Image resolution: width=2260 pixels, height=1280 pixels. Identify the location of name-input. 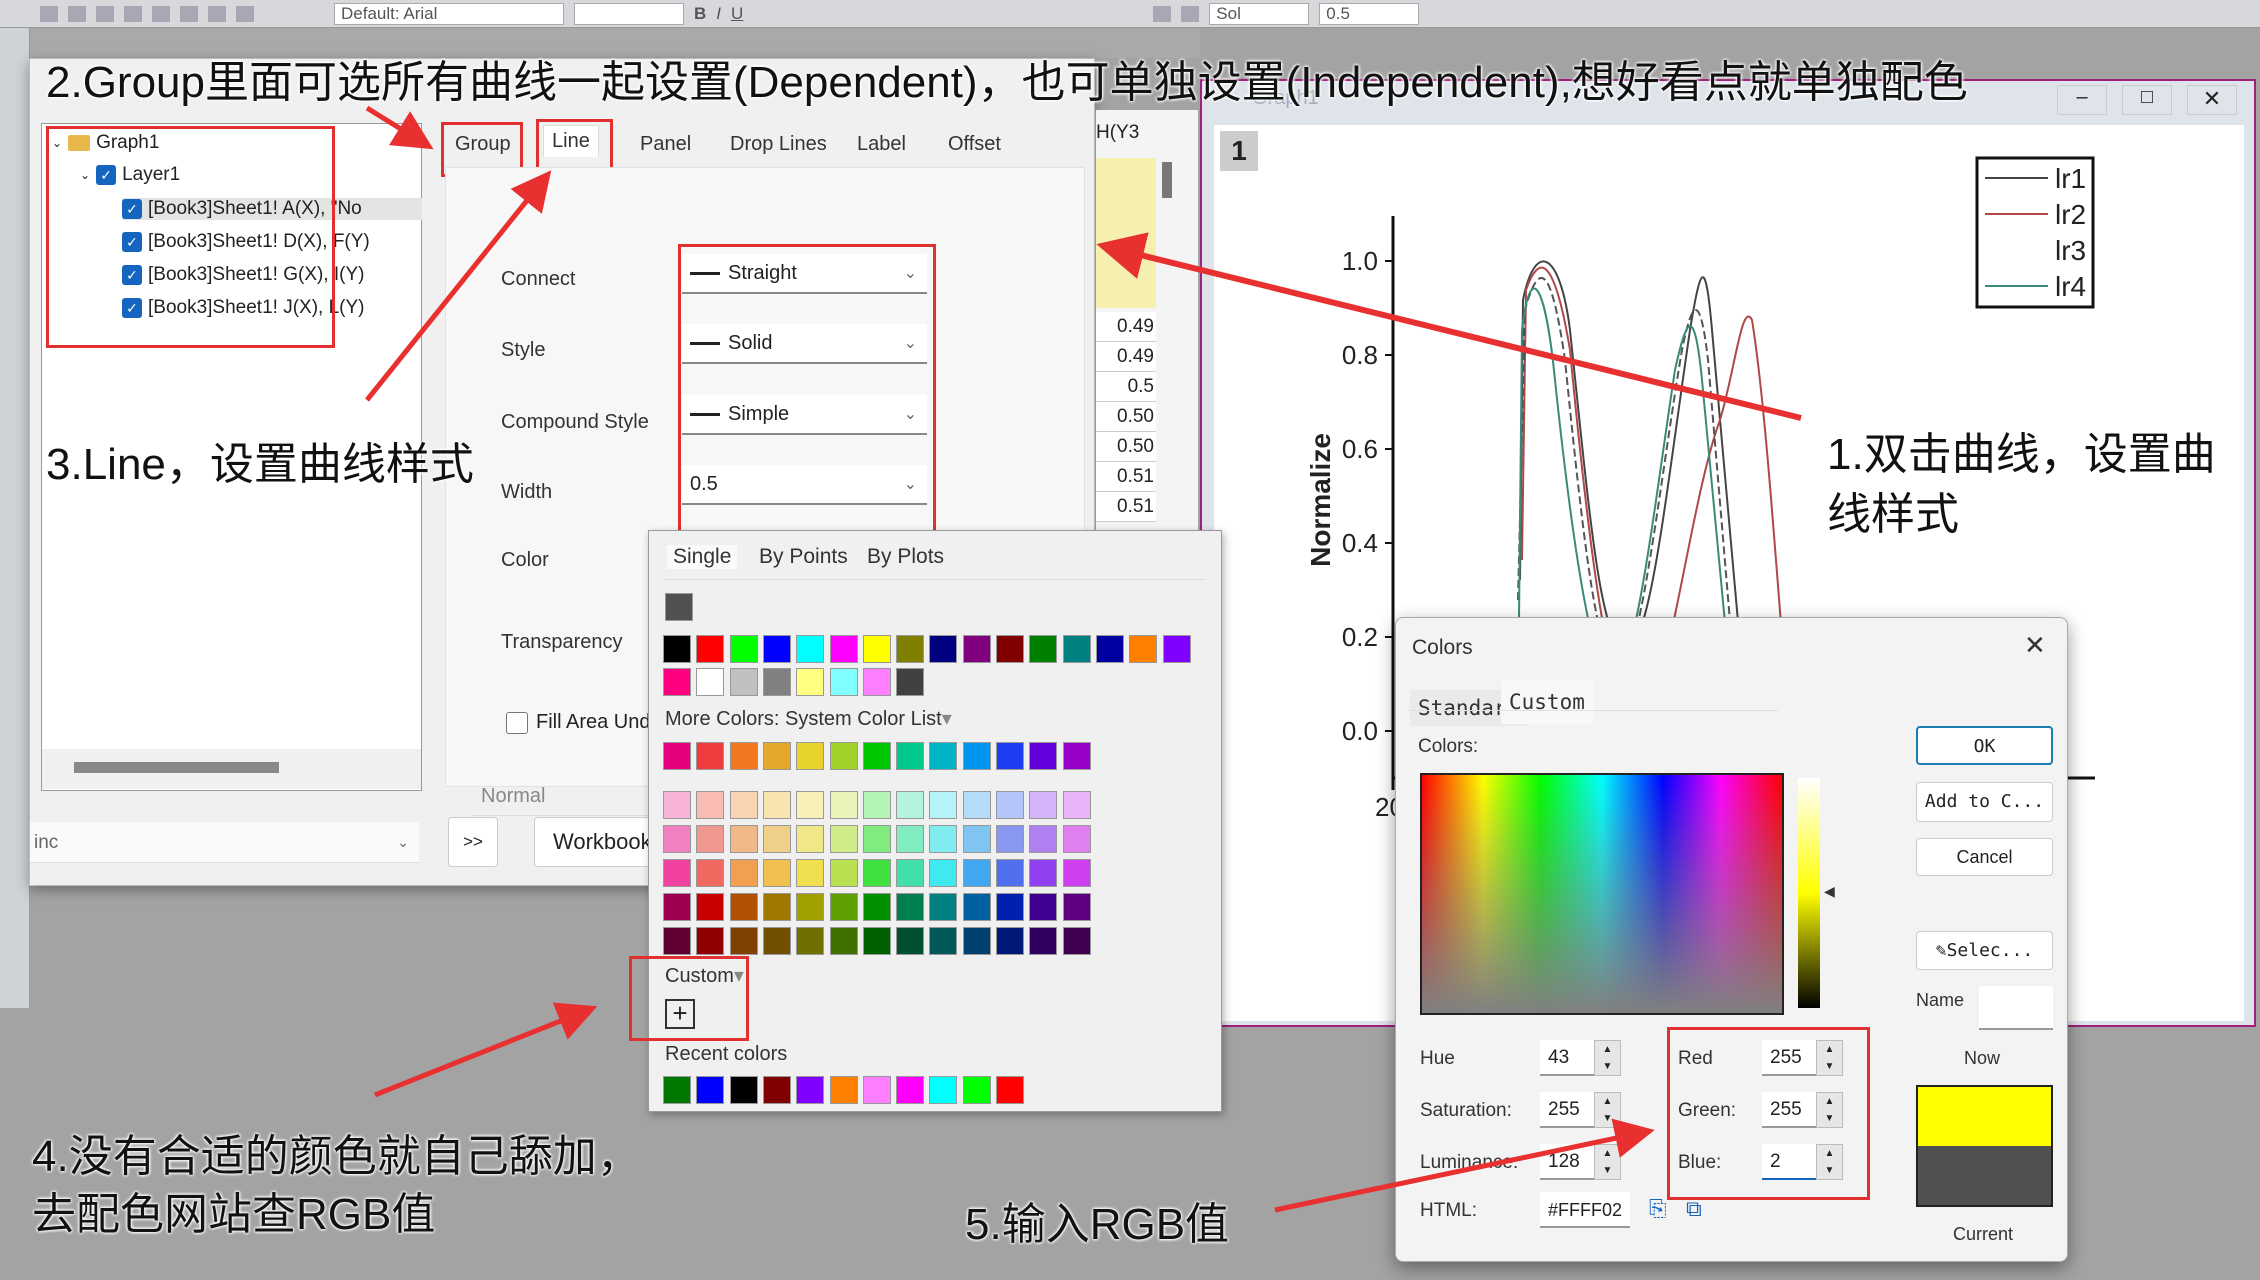
(2016, 1008).